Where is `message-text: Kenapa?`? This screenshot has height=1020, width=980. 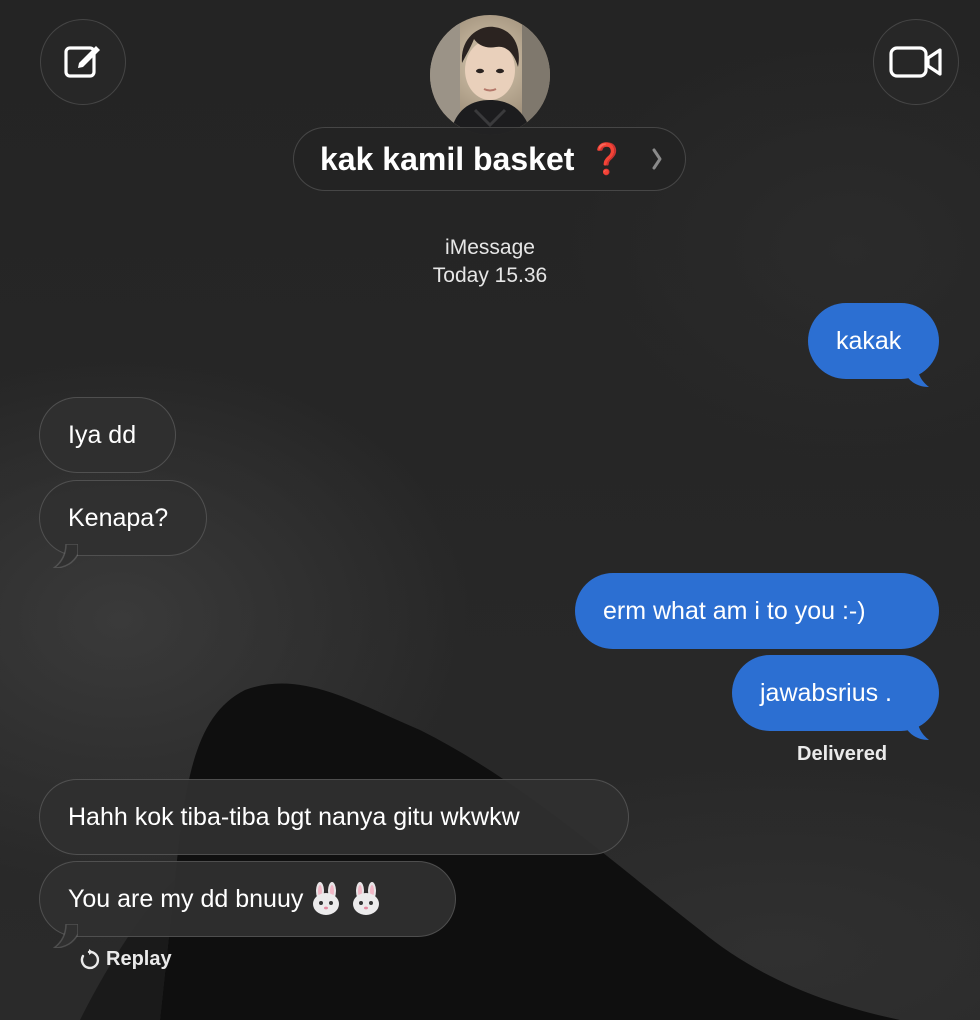
message-text: Kenapa? is located at coordinates (118, 517).